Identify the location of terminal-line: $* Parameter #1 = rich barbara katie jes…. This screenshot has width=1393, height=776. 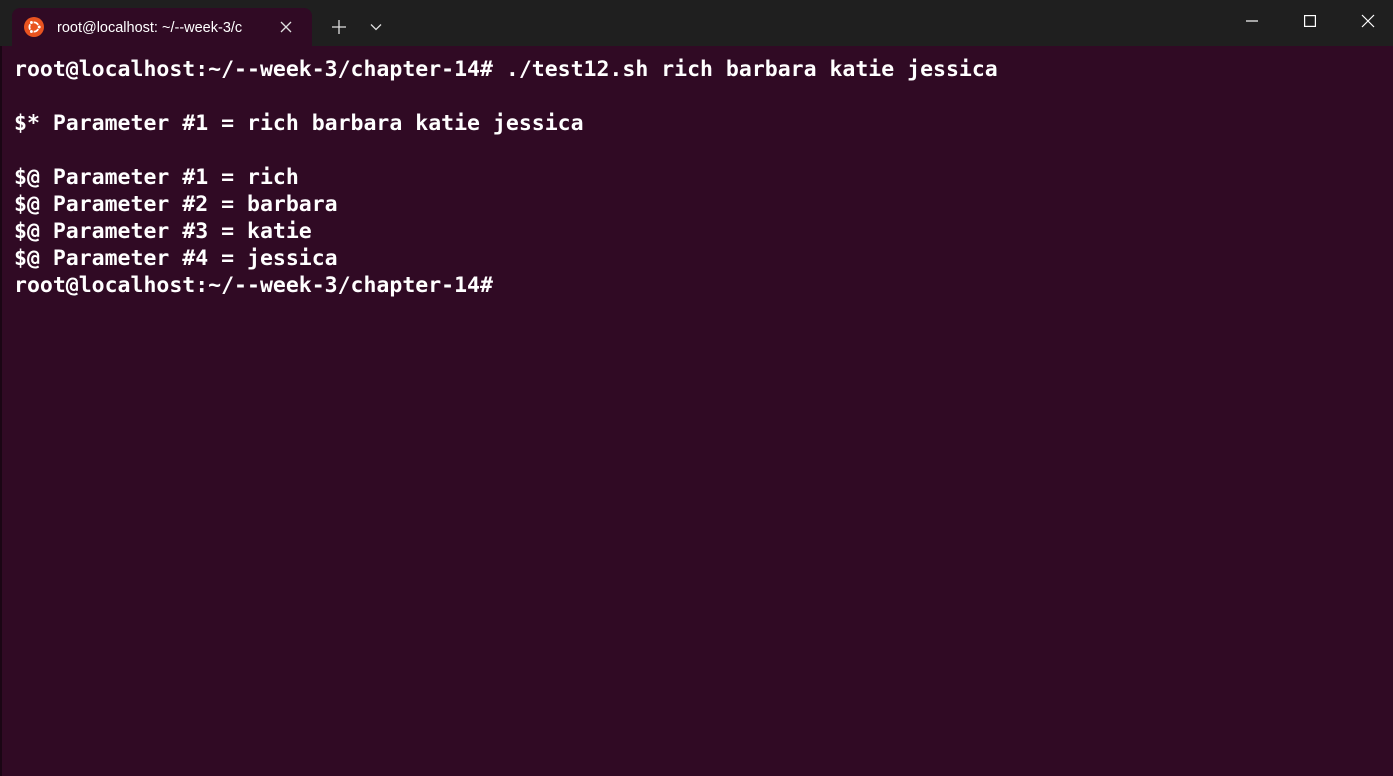
(299, 123).